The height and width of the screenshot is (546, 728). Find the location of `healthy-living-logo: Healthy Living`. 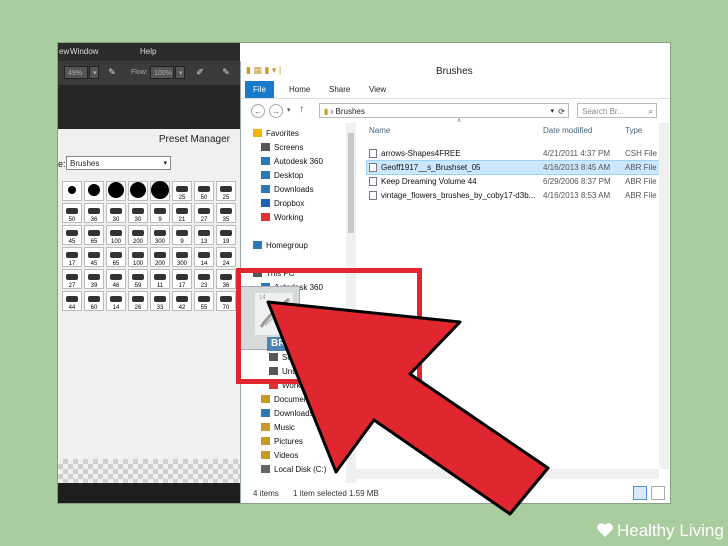

healthy-living-logo: Healthy Living is located at coordinates (660, 531).